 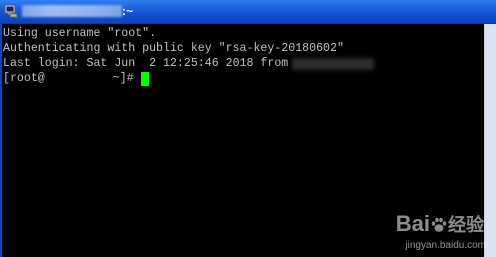 I want to click on prompt-prefix: [root@, so click(x=24, y=78).